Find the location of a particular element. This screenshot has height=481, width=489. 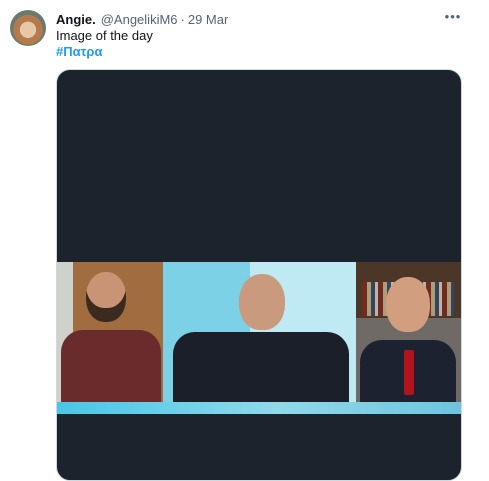

more-horizontal-icon: ••• is located at coordinates (453, 17).